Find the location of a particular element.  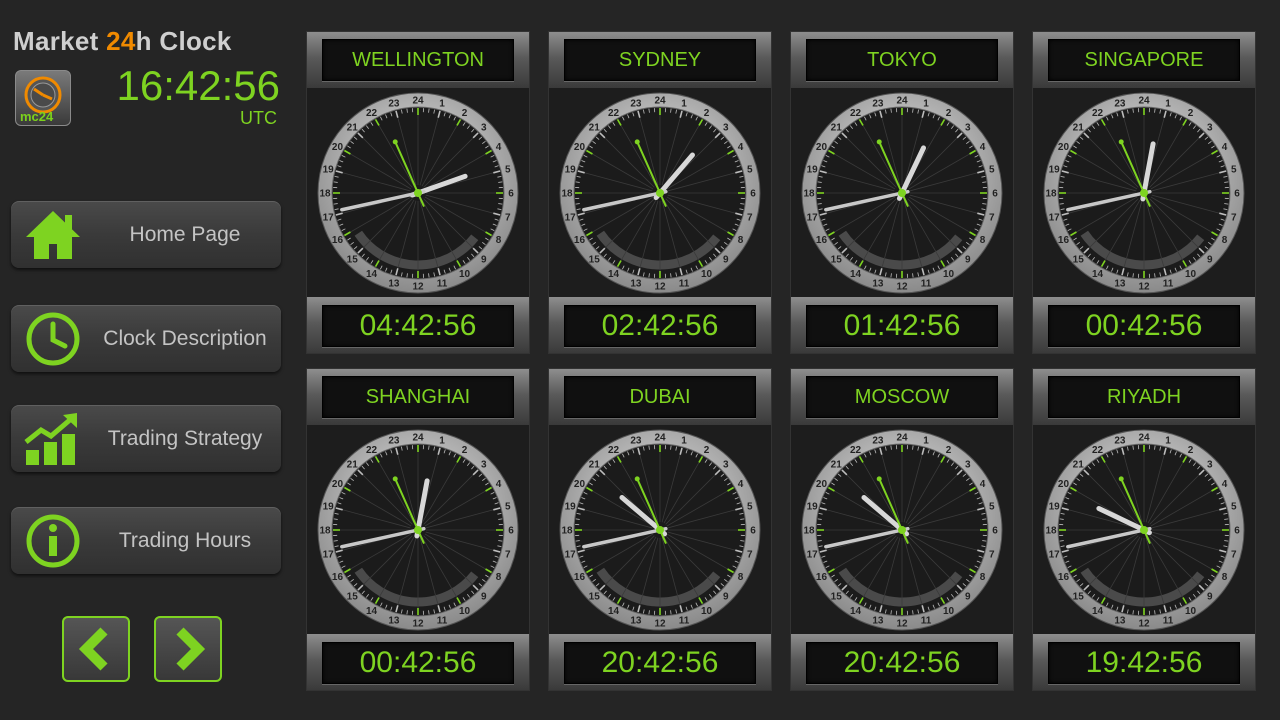

home-page-label: Home Page is located at coordinates (185, 234).